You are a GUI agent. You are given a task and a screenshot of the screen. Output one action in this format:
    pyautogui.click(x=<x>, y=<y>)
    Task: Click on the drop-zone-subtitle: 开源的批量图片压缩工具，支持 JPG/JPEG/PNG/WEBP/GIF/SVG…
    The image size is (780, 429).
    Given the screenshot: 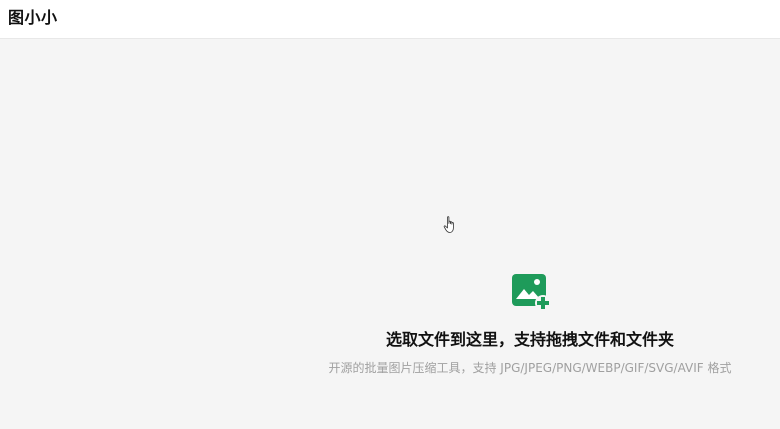 What is the action you would take?
    pyautogui.click(x=530, y=368)
    